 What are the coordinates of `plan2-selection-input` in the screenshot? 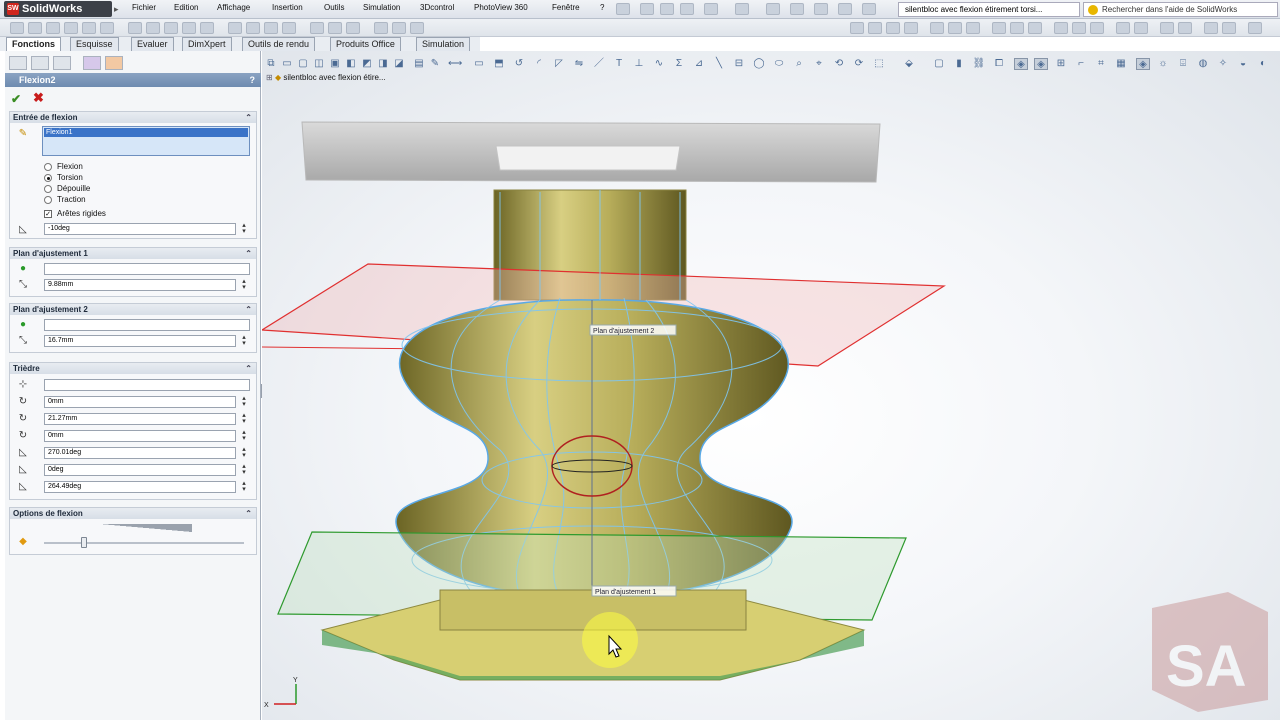 It's located at (147, 325).